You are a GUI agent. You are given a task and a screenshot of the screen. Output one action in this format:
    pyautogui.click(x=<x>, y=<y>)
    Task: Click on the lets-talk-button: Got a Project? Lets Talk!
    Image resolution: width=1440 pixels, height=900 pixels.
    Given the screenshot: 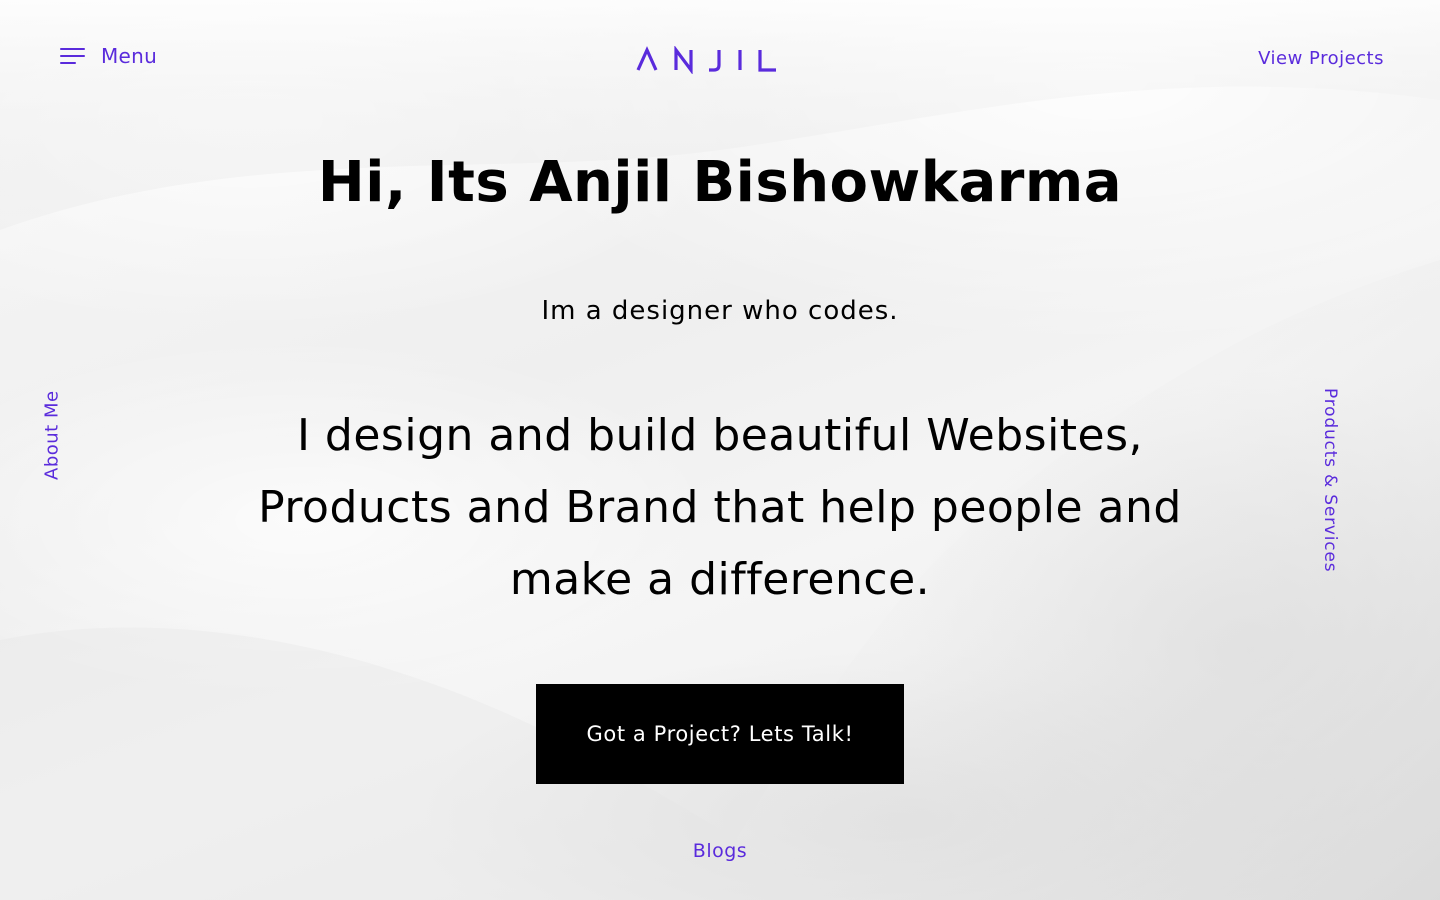 What is the action you would take?
    pyautogui.click(x=720, y=734)
    